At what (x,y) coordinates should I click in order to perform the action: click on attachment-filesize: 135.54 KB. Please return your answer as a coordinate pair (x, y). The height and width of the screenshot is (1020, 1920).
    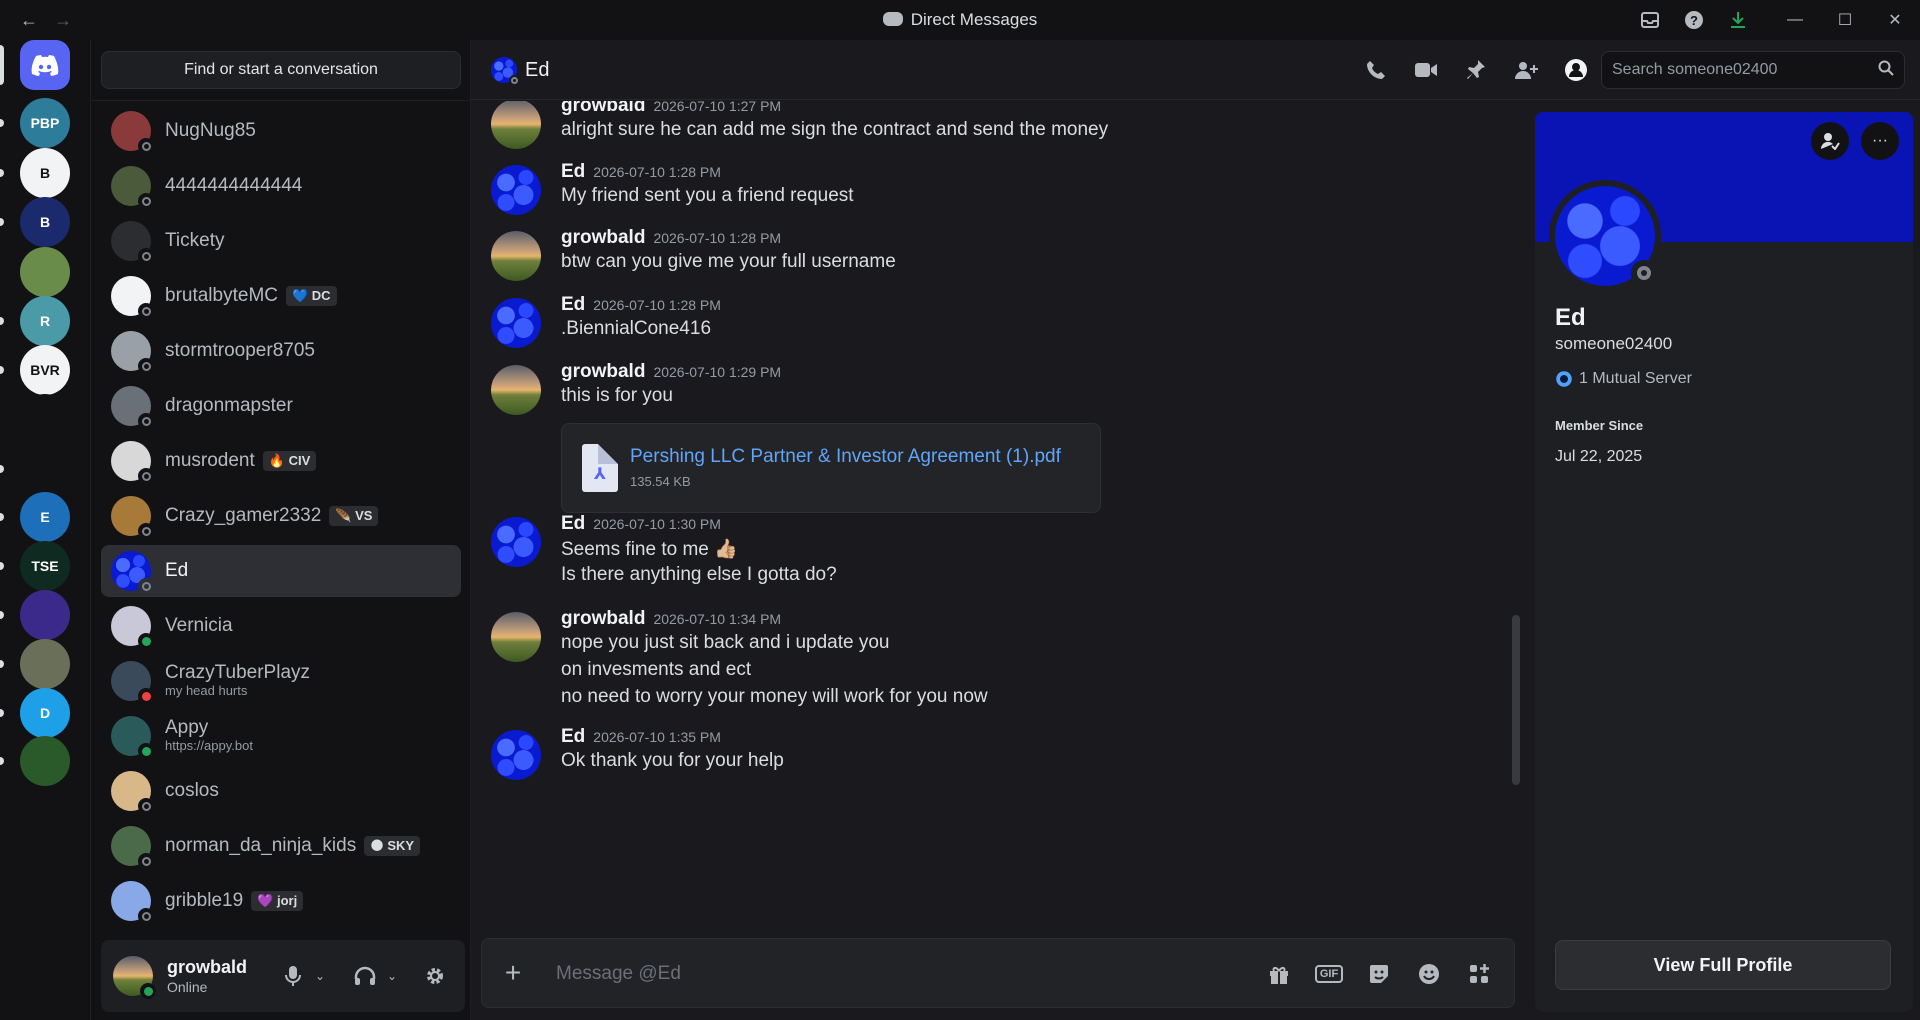
    Looking at the image, I should click on (660, 481).